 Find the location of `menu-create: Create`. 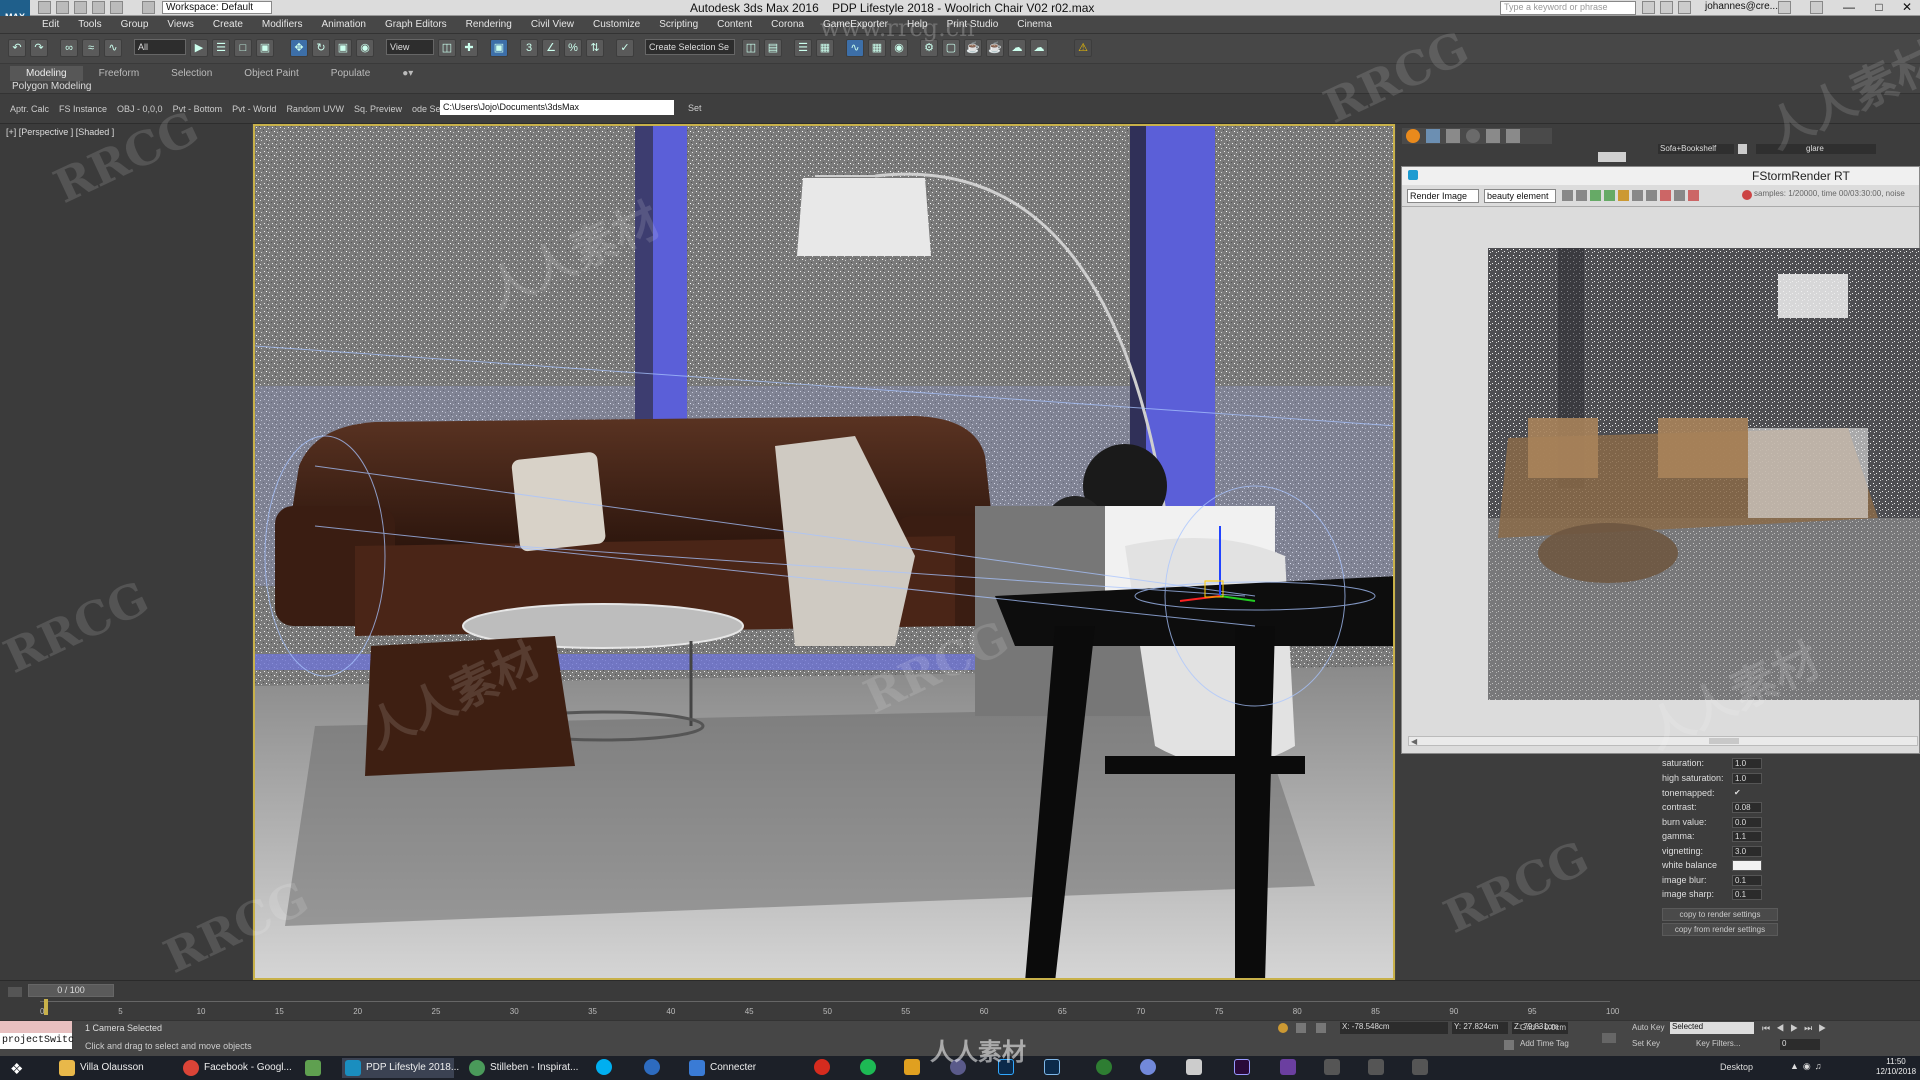

menu-create: Create is located at coordinates (228, 24).